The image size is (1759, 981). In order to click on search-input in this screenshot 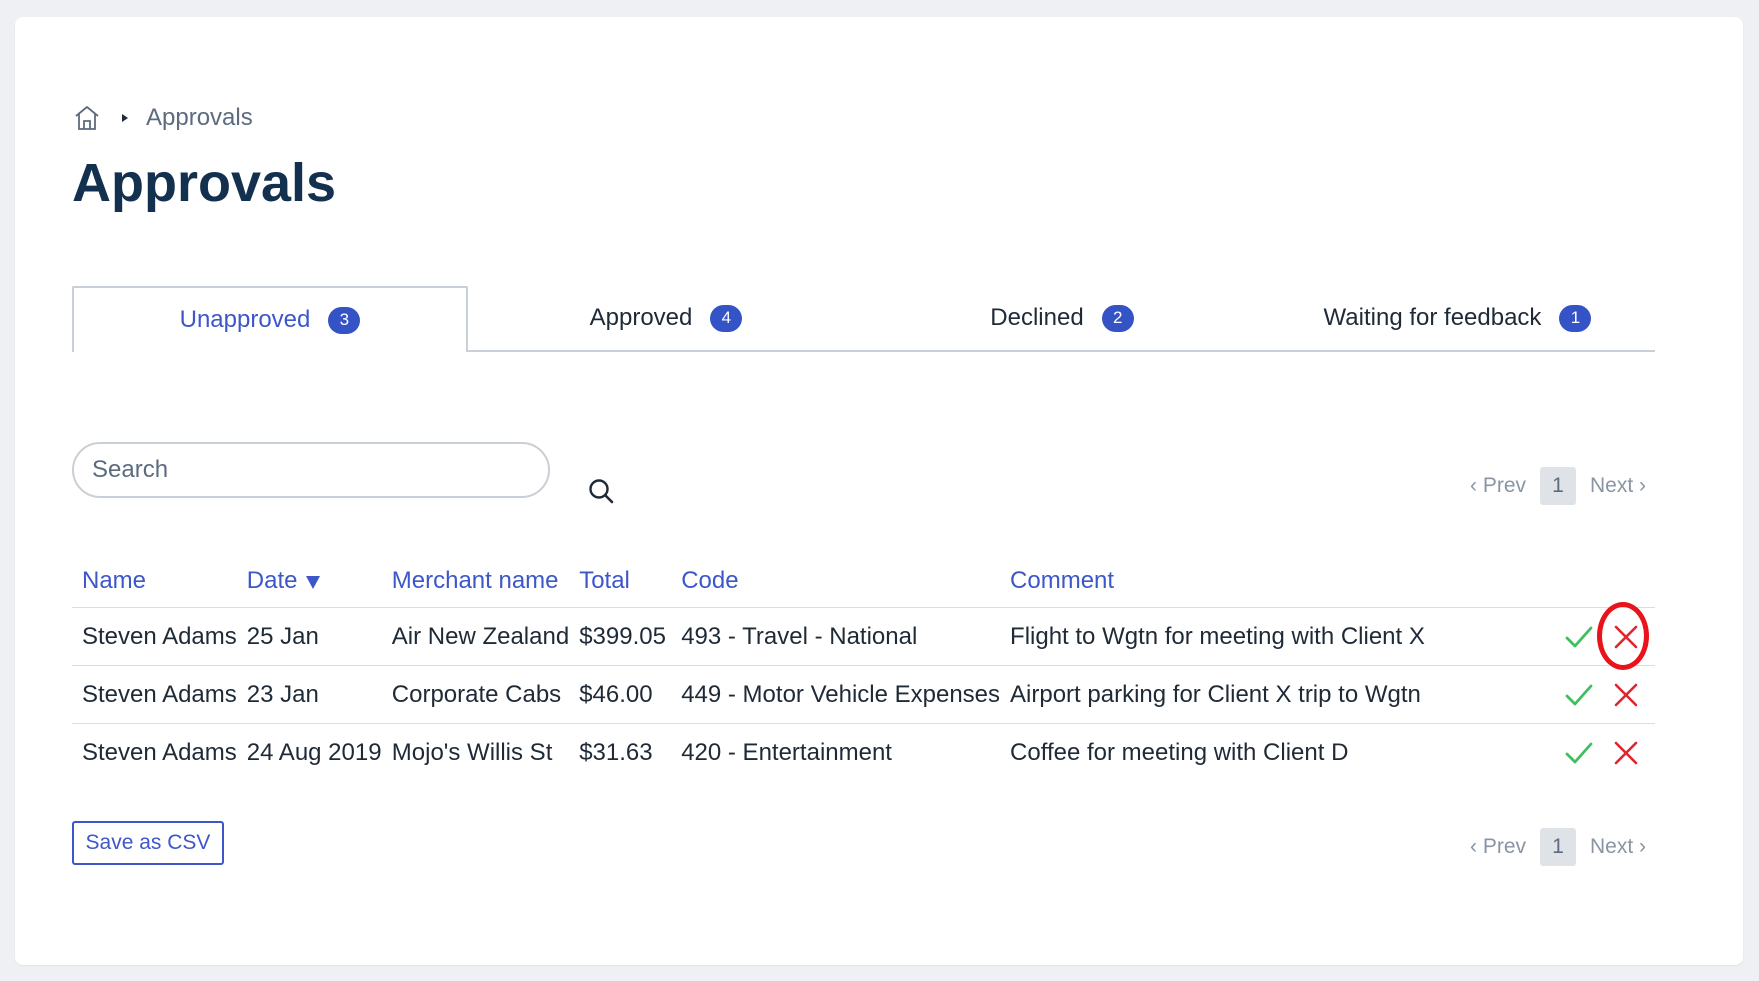, I will do `click(311, 470)`.